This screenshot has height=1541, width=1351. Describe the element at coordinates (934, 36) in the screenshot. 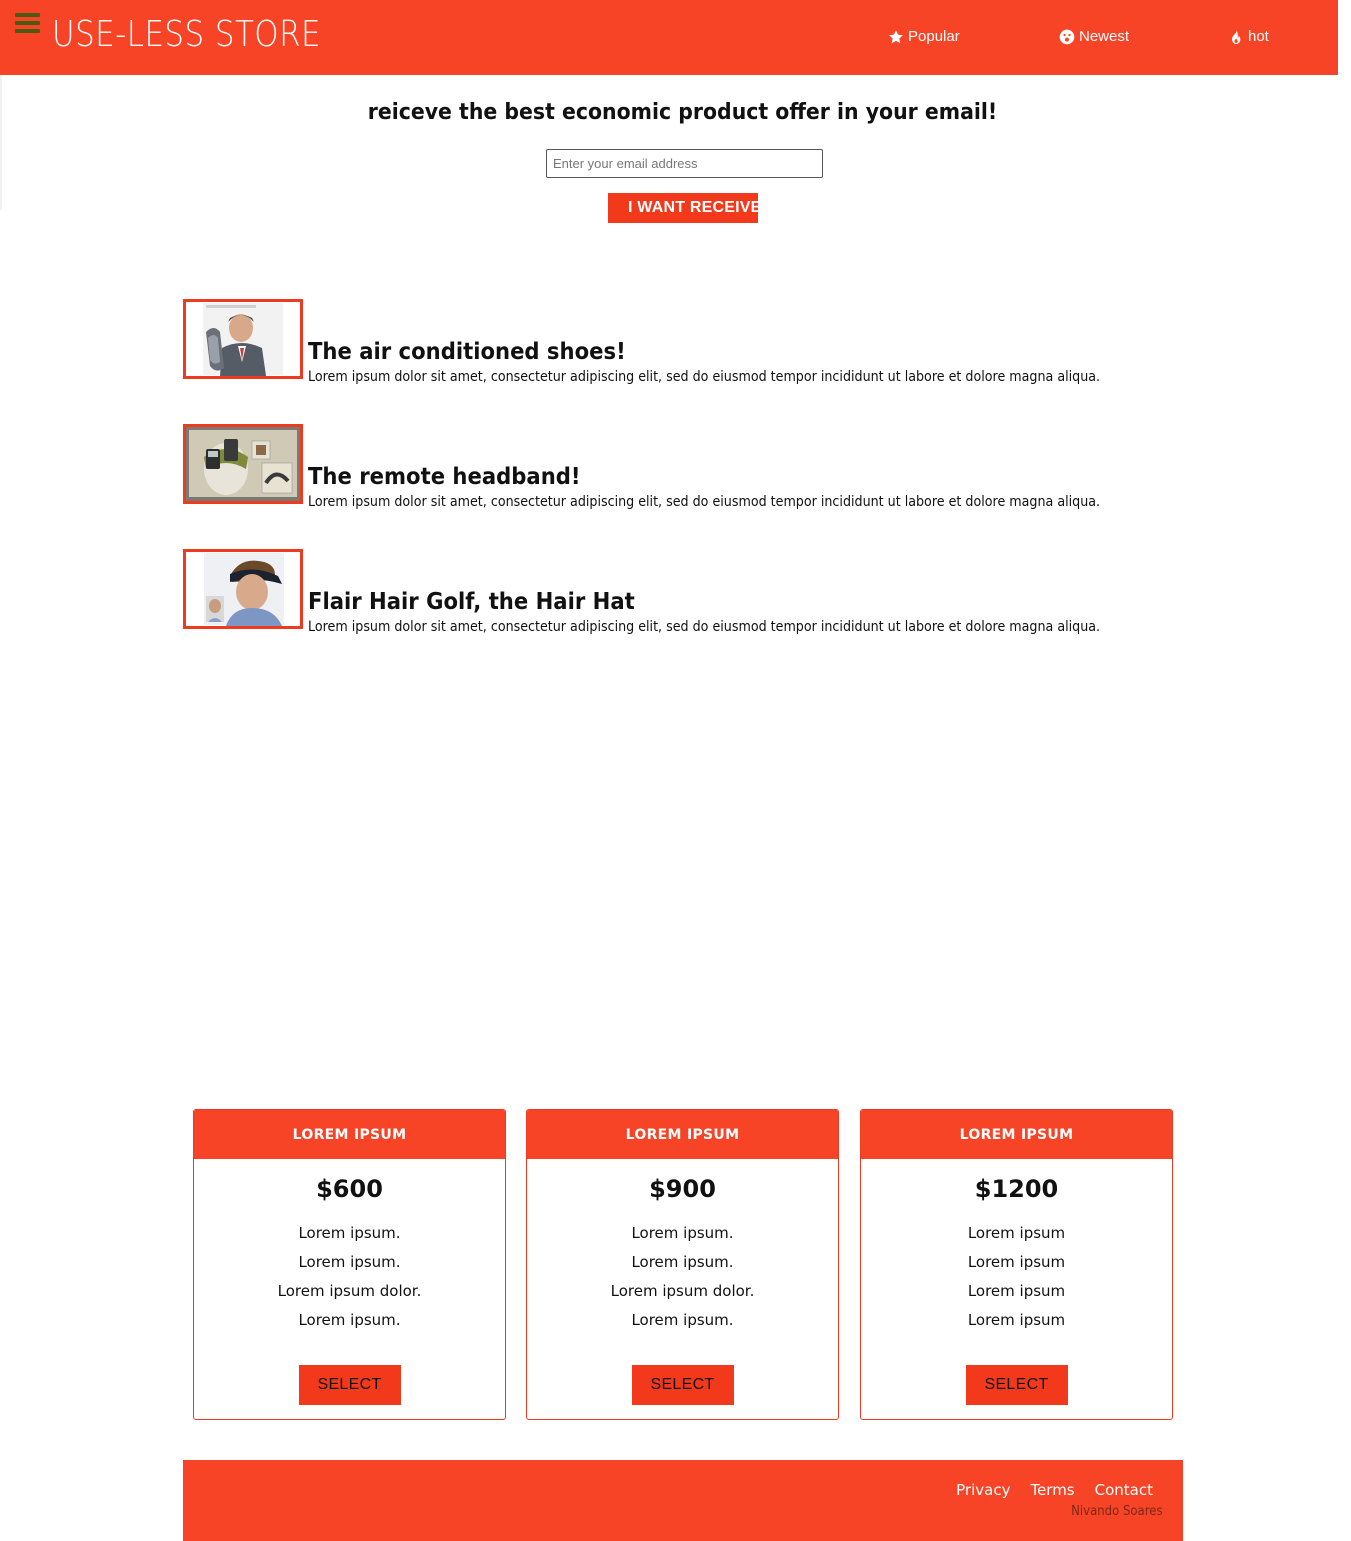

I see `nav-popular-label: Popular` at that location.